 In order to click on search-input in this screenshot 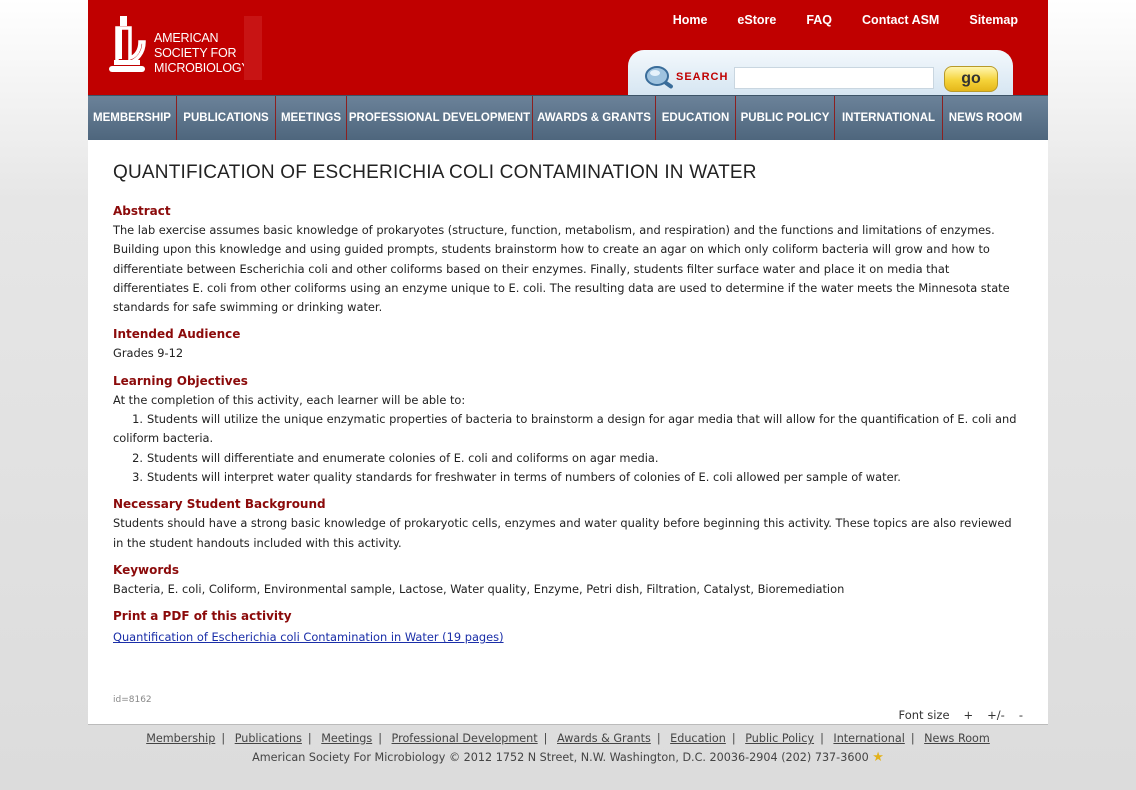, I will do `click(834, 78)`.